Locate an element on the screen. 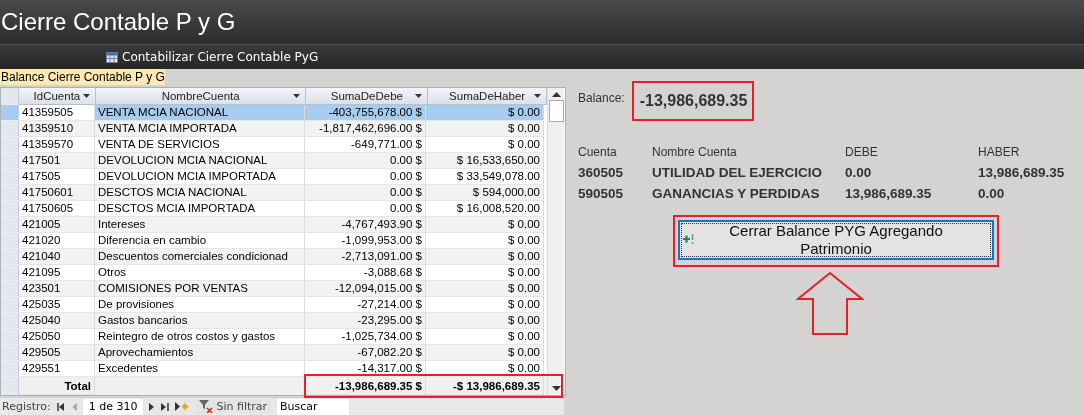 The width and height of the screenshot is (1084, 415). table-cell: -23,295.00 $ is located at coordinates (365, 321).